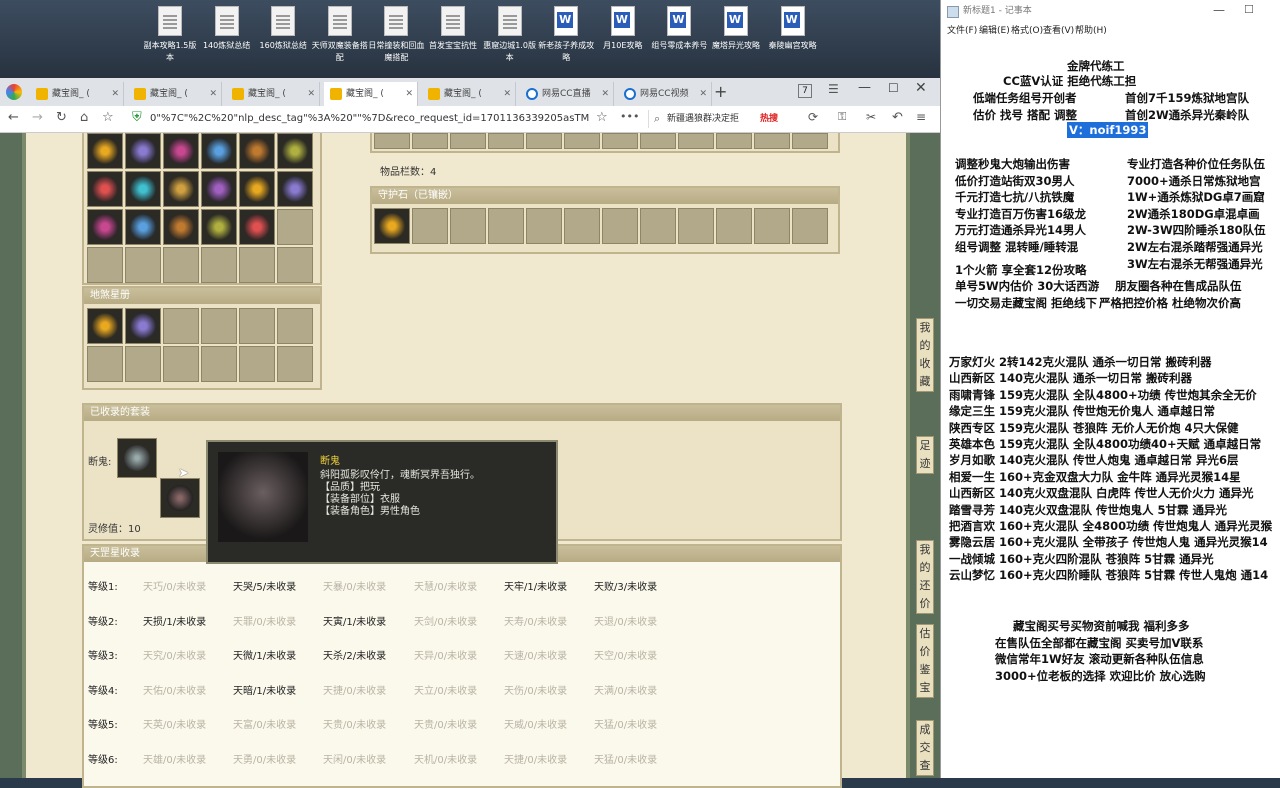  What do you see at coordinates (842, 117) in the screenshot?
I see `lock-icon: ⚿` at bounding box center [842, 117].